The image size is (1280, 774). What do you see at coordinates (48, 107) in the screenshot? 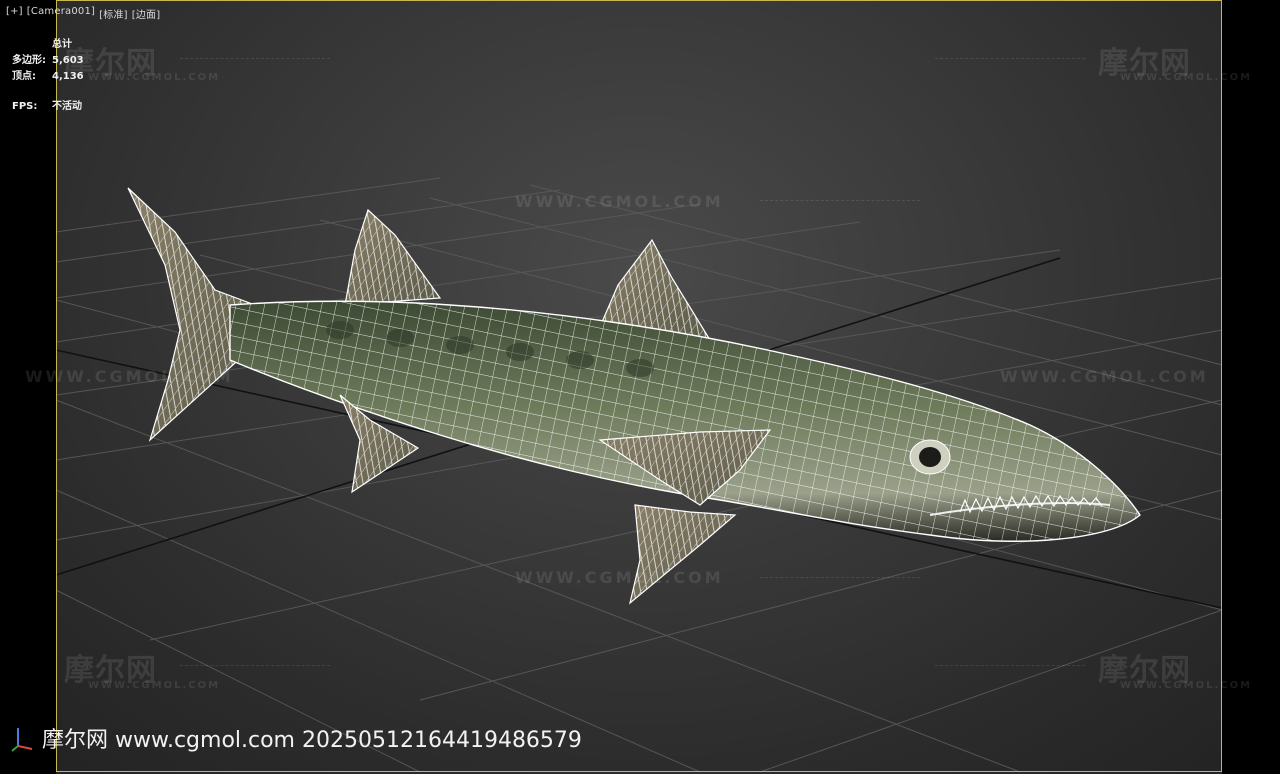
I see `fps-row: FPS: 不活动` at bounding box center [48, 107].